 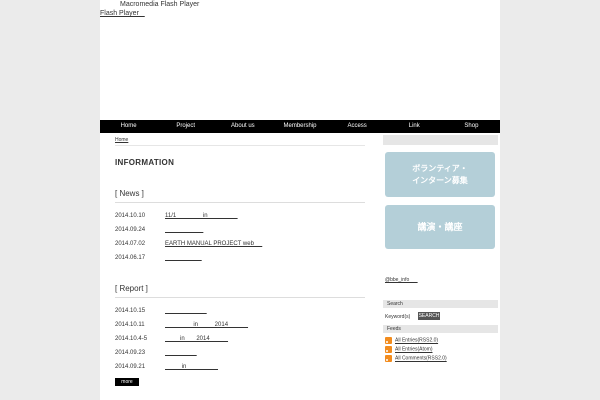 What do you see at coordinates (145, 162) in the screenshot?
I see `page-title: INFORMATION` at bounding box center [145, 162].